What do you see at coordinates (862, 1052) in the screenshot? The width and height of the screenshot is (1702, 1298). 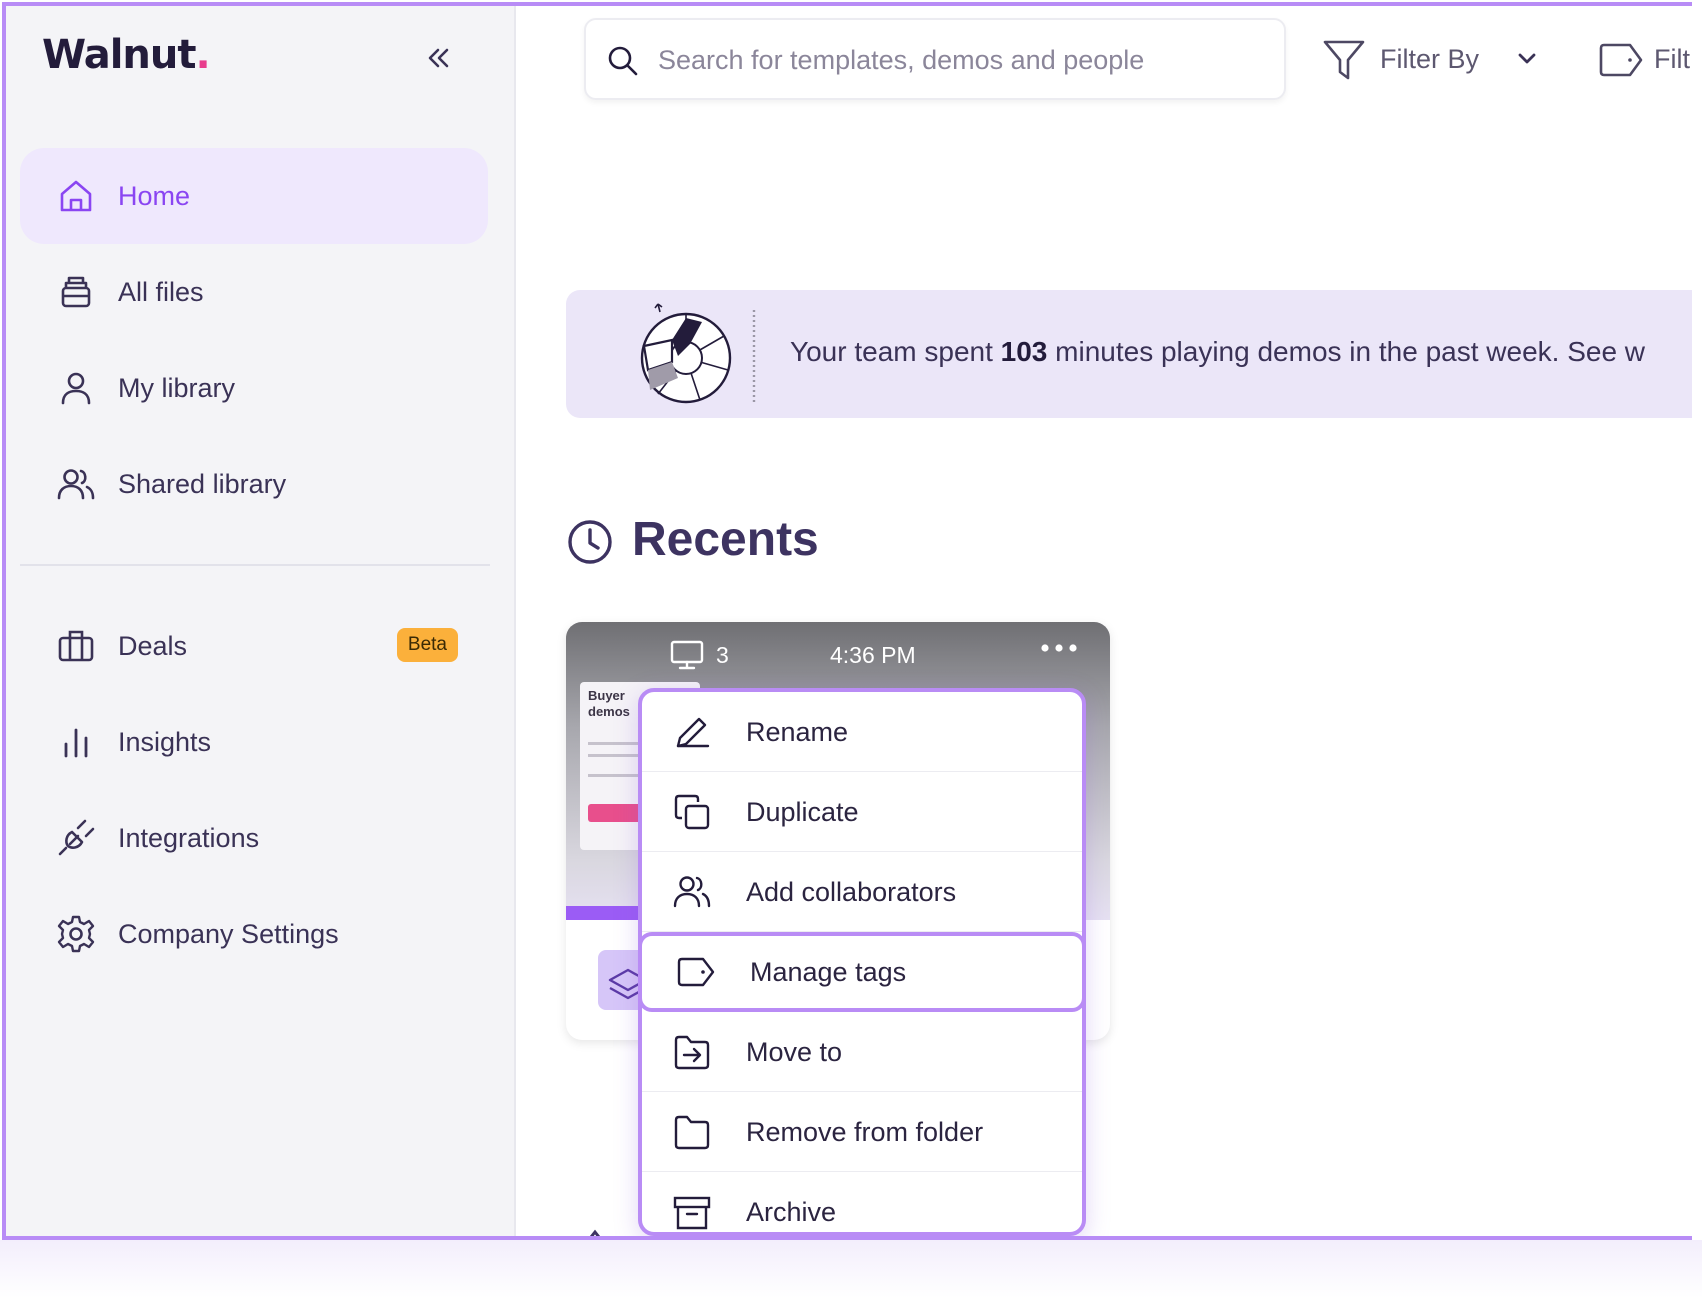 I see `menu-item-move-to: Move to` at bounding box center [862, 1052].